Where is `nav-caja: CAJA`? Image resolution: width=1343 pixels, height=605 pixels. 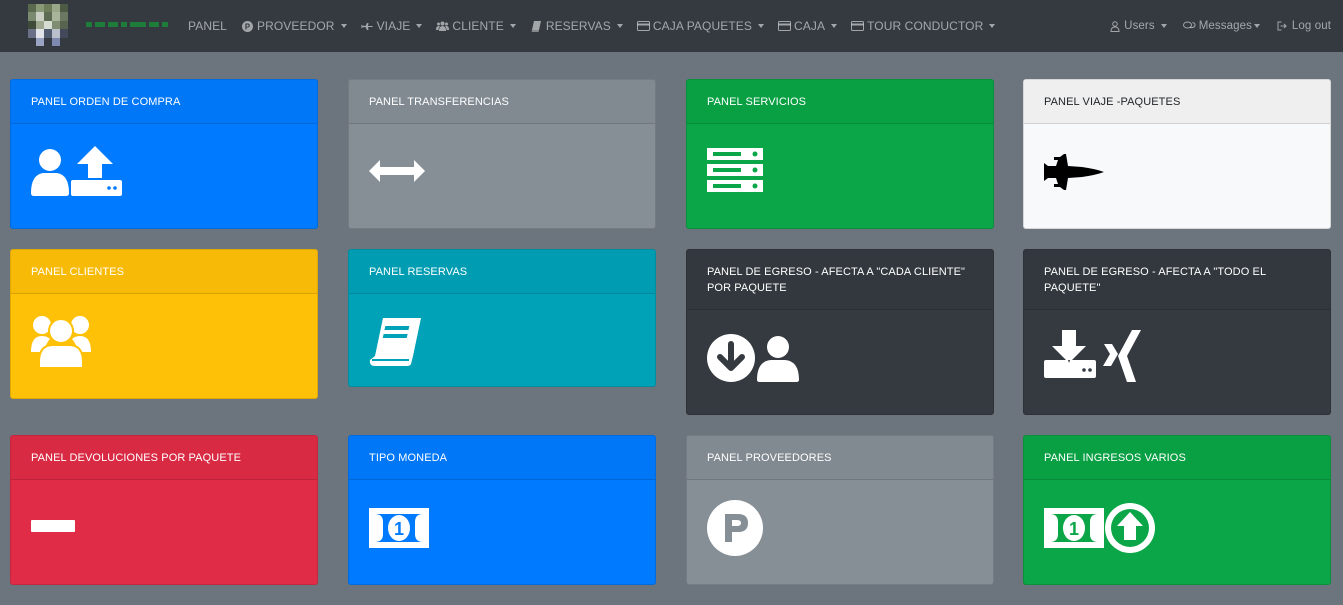
nav-caja: CAJA is located at coordinates (807, 26).